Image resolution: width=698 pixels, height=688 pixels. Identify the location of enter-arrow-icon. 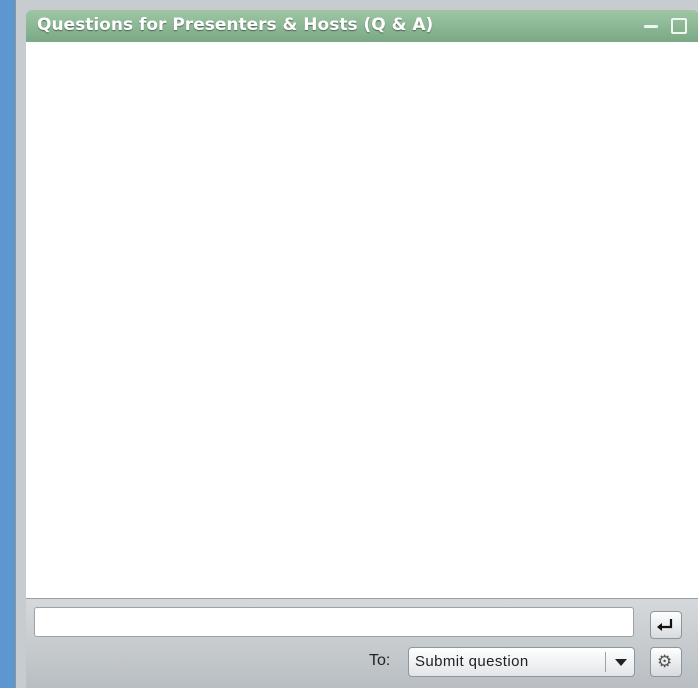
(665, 625).